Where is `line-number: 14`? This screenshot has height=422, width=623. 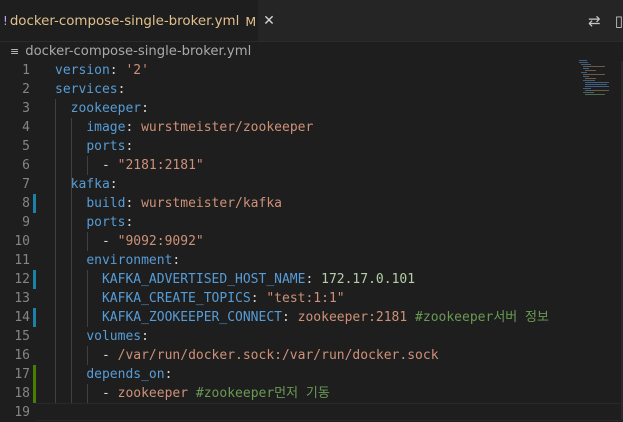
line-number: 14 is located at coordinates (22, 317).